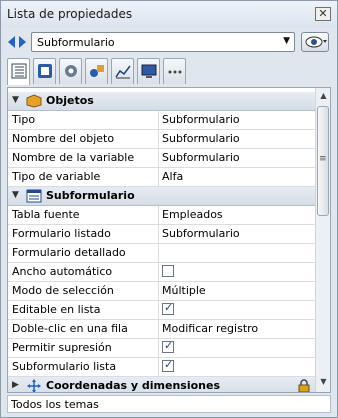 This screenshot has width=338, height=418. I want to click on property-value: Modificar registro, so click(237, 329).